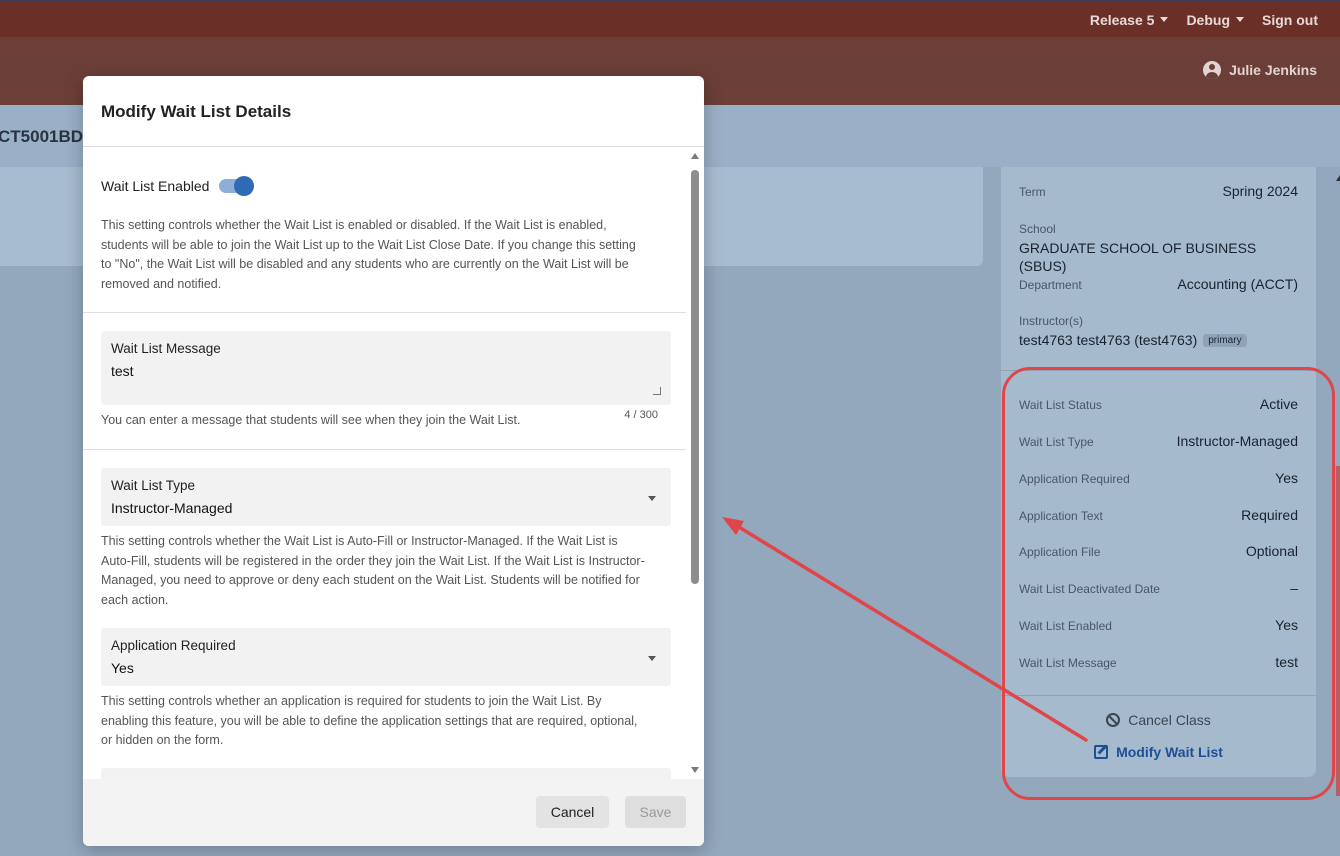 The width and height of the screenshot is (1340, 856). Describe the element at coordinates (1065, 626) in the screenshot. I see `wl-info-label: Wait List Enabled` at that location.